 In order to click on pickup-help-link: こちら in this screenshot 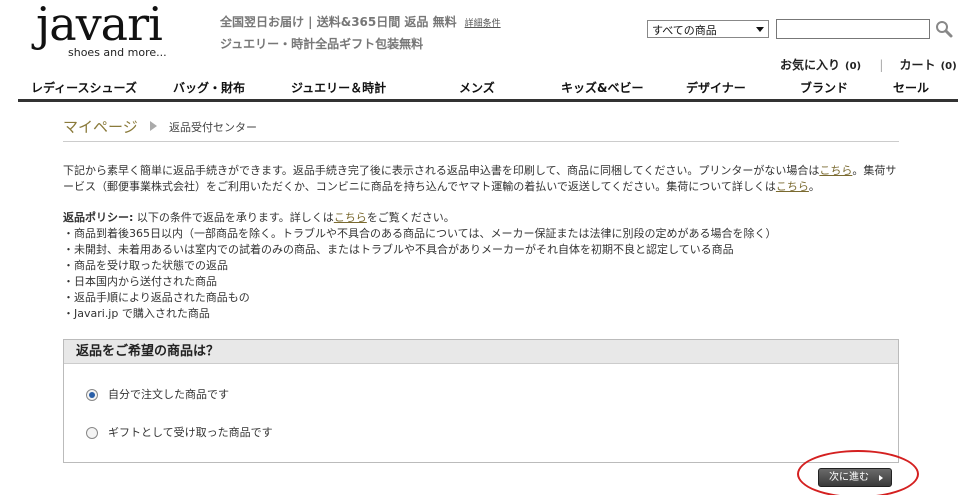, I will do `click(792, 186)`.